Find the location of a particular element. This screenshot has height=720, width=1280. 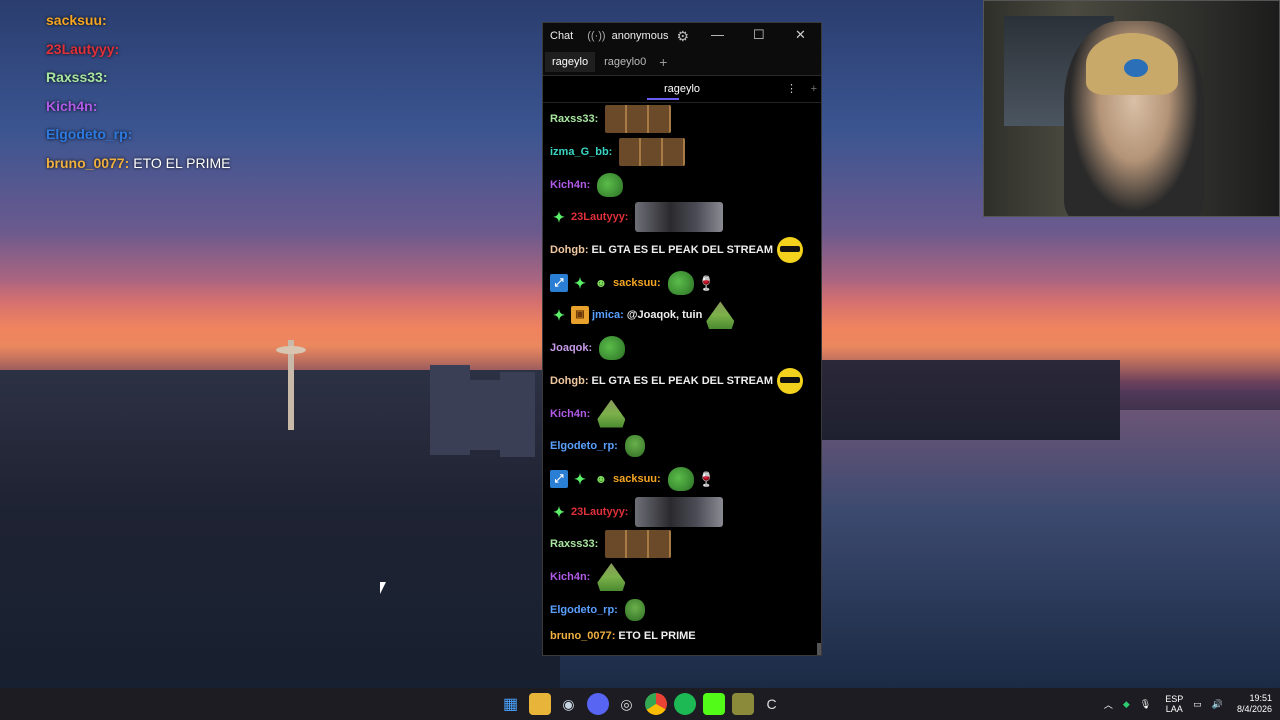

security-icon: ◆ is located at coordinates (1126, 704).